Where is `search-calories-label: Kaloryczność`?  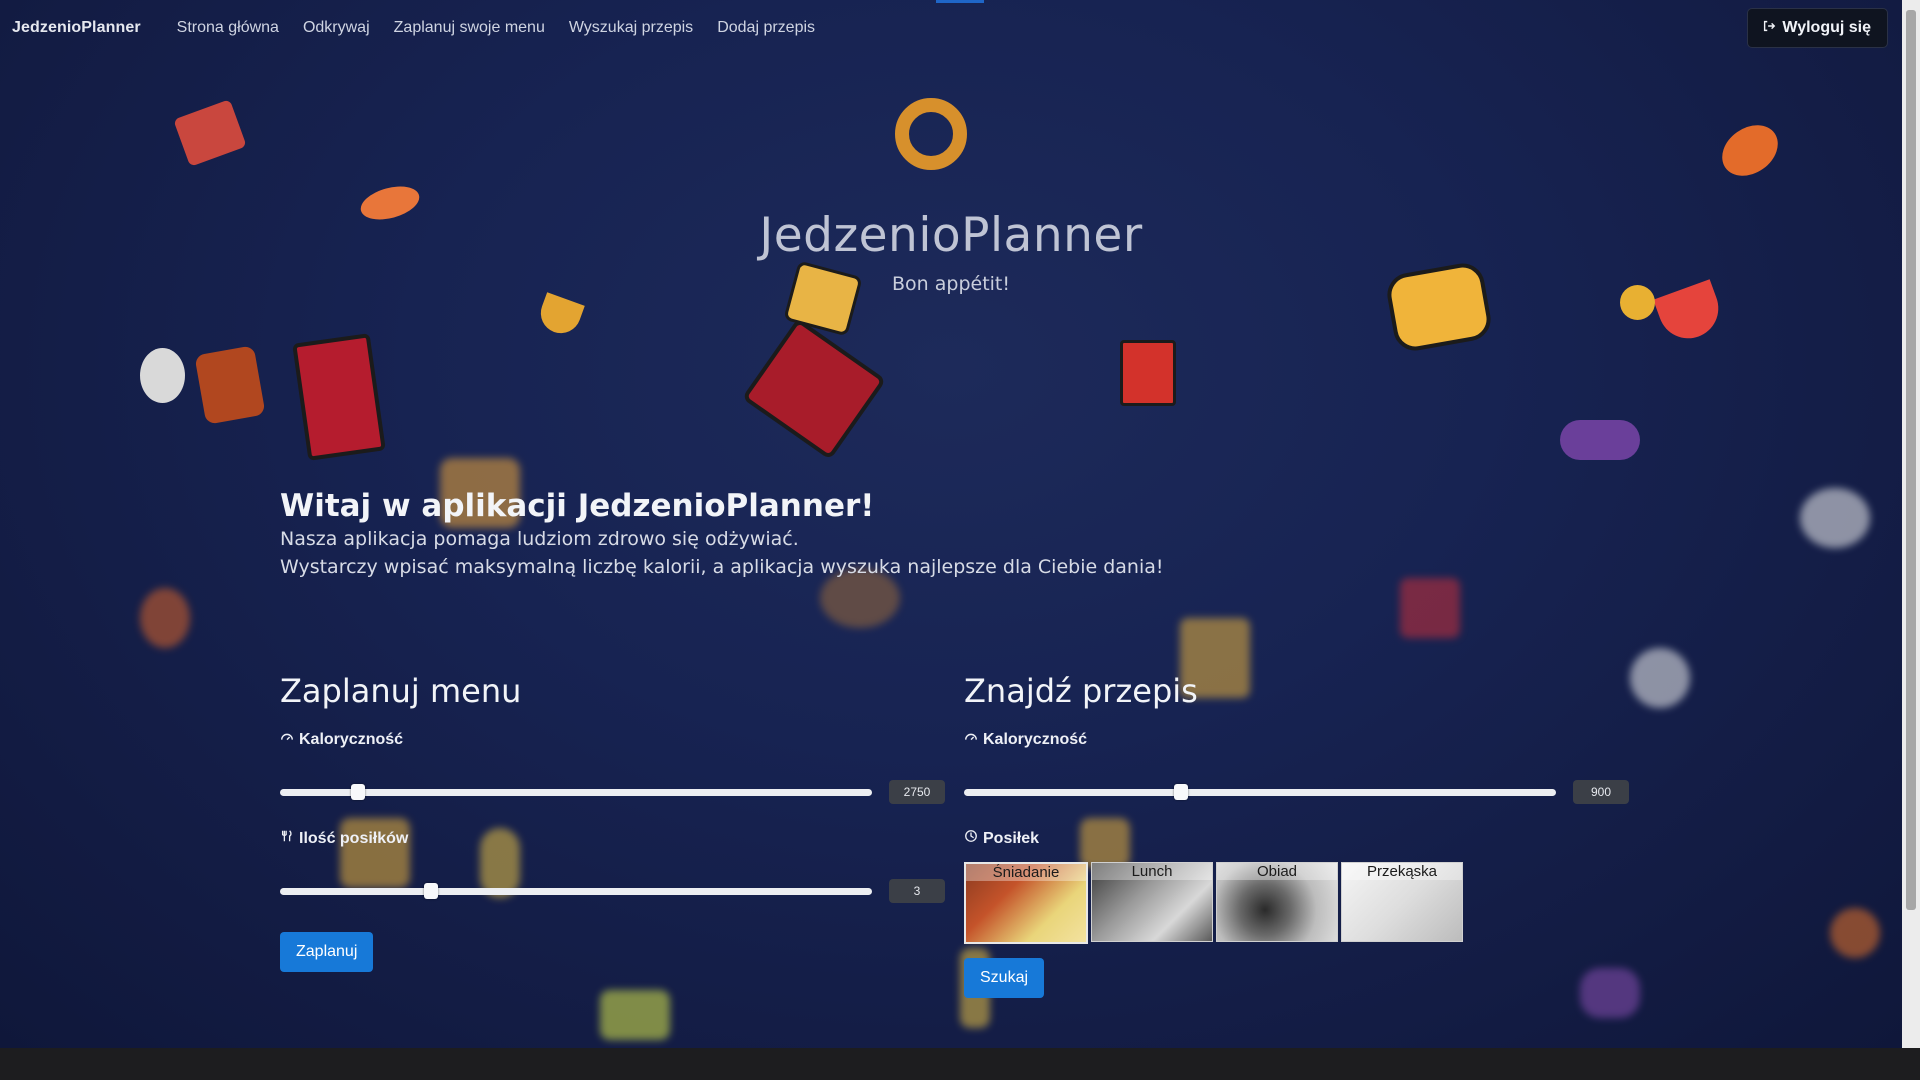 search-calories-label: Kaloryczność is located at coordinates (1294, 739).